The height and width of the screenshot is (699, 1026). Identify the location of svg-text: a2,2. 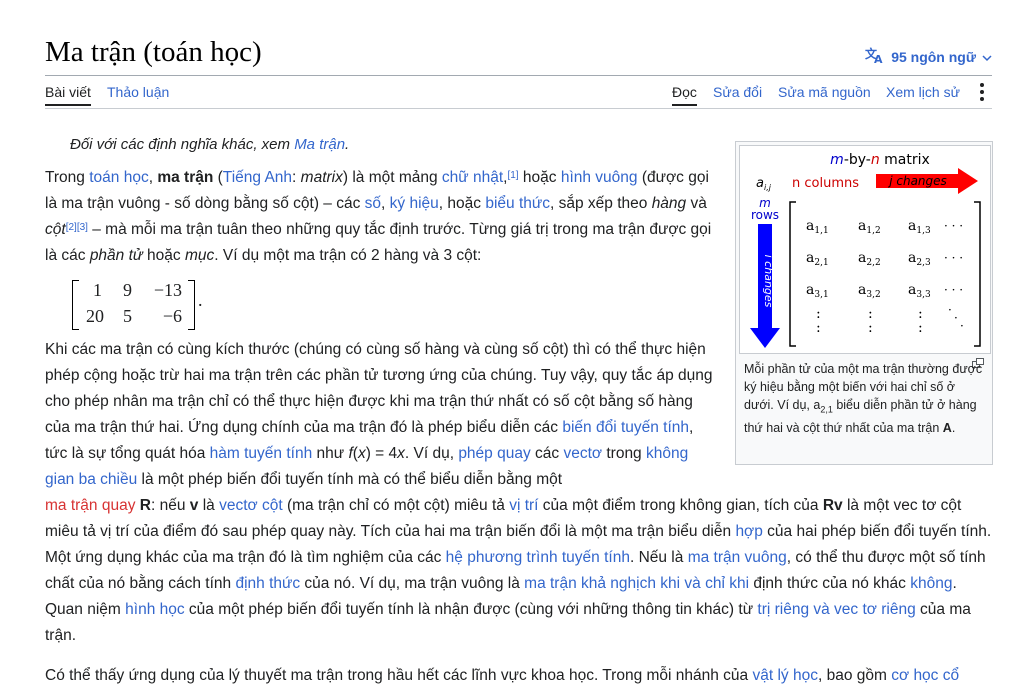
(869, 259).